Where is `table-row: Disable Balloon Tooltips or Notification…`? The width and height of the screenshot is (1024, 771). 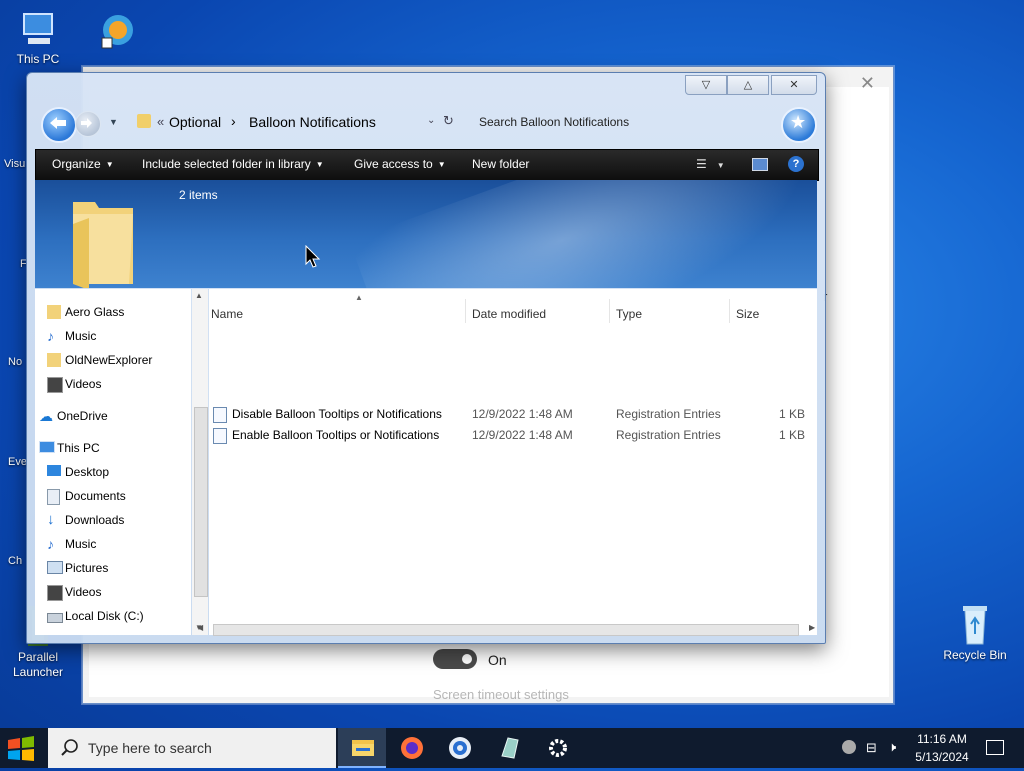 table-row: Disable Balloon Tooltips or Notification… is located at coordinates (509, 414).